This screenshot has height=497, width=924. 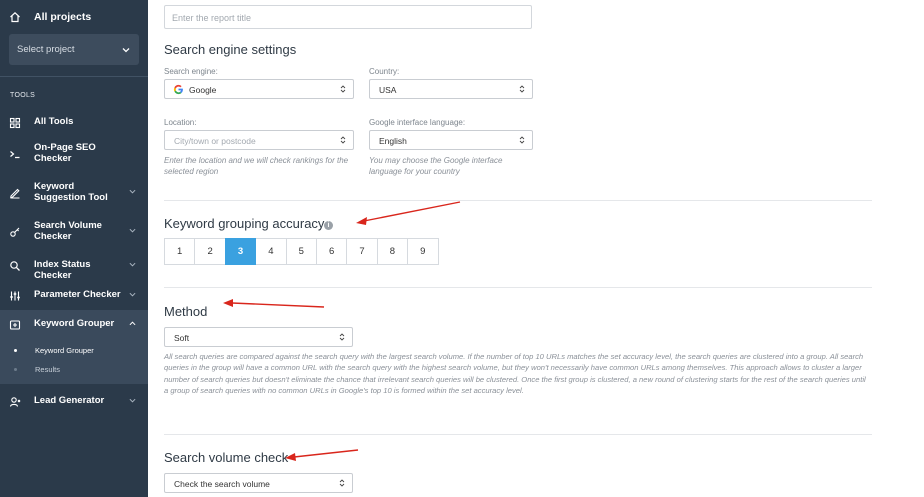 I want to click on chevron-up-icon, so click(x=132, y=323).